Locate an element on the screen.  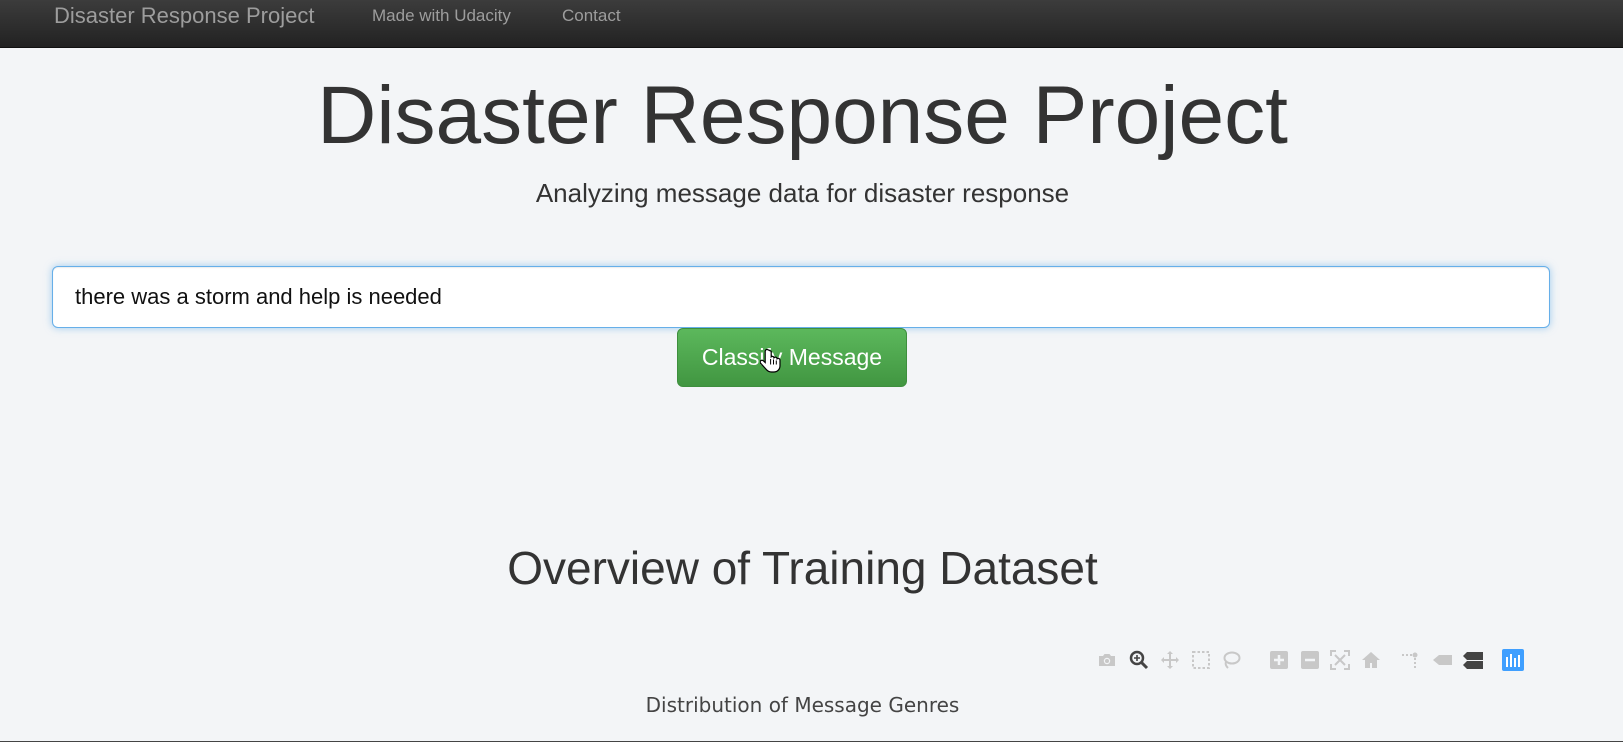
navbar-brand: Disaster Response Project is located at coordinates (184, 16).